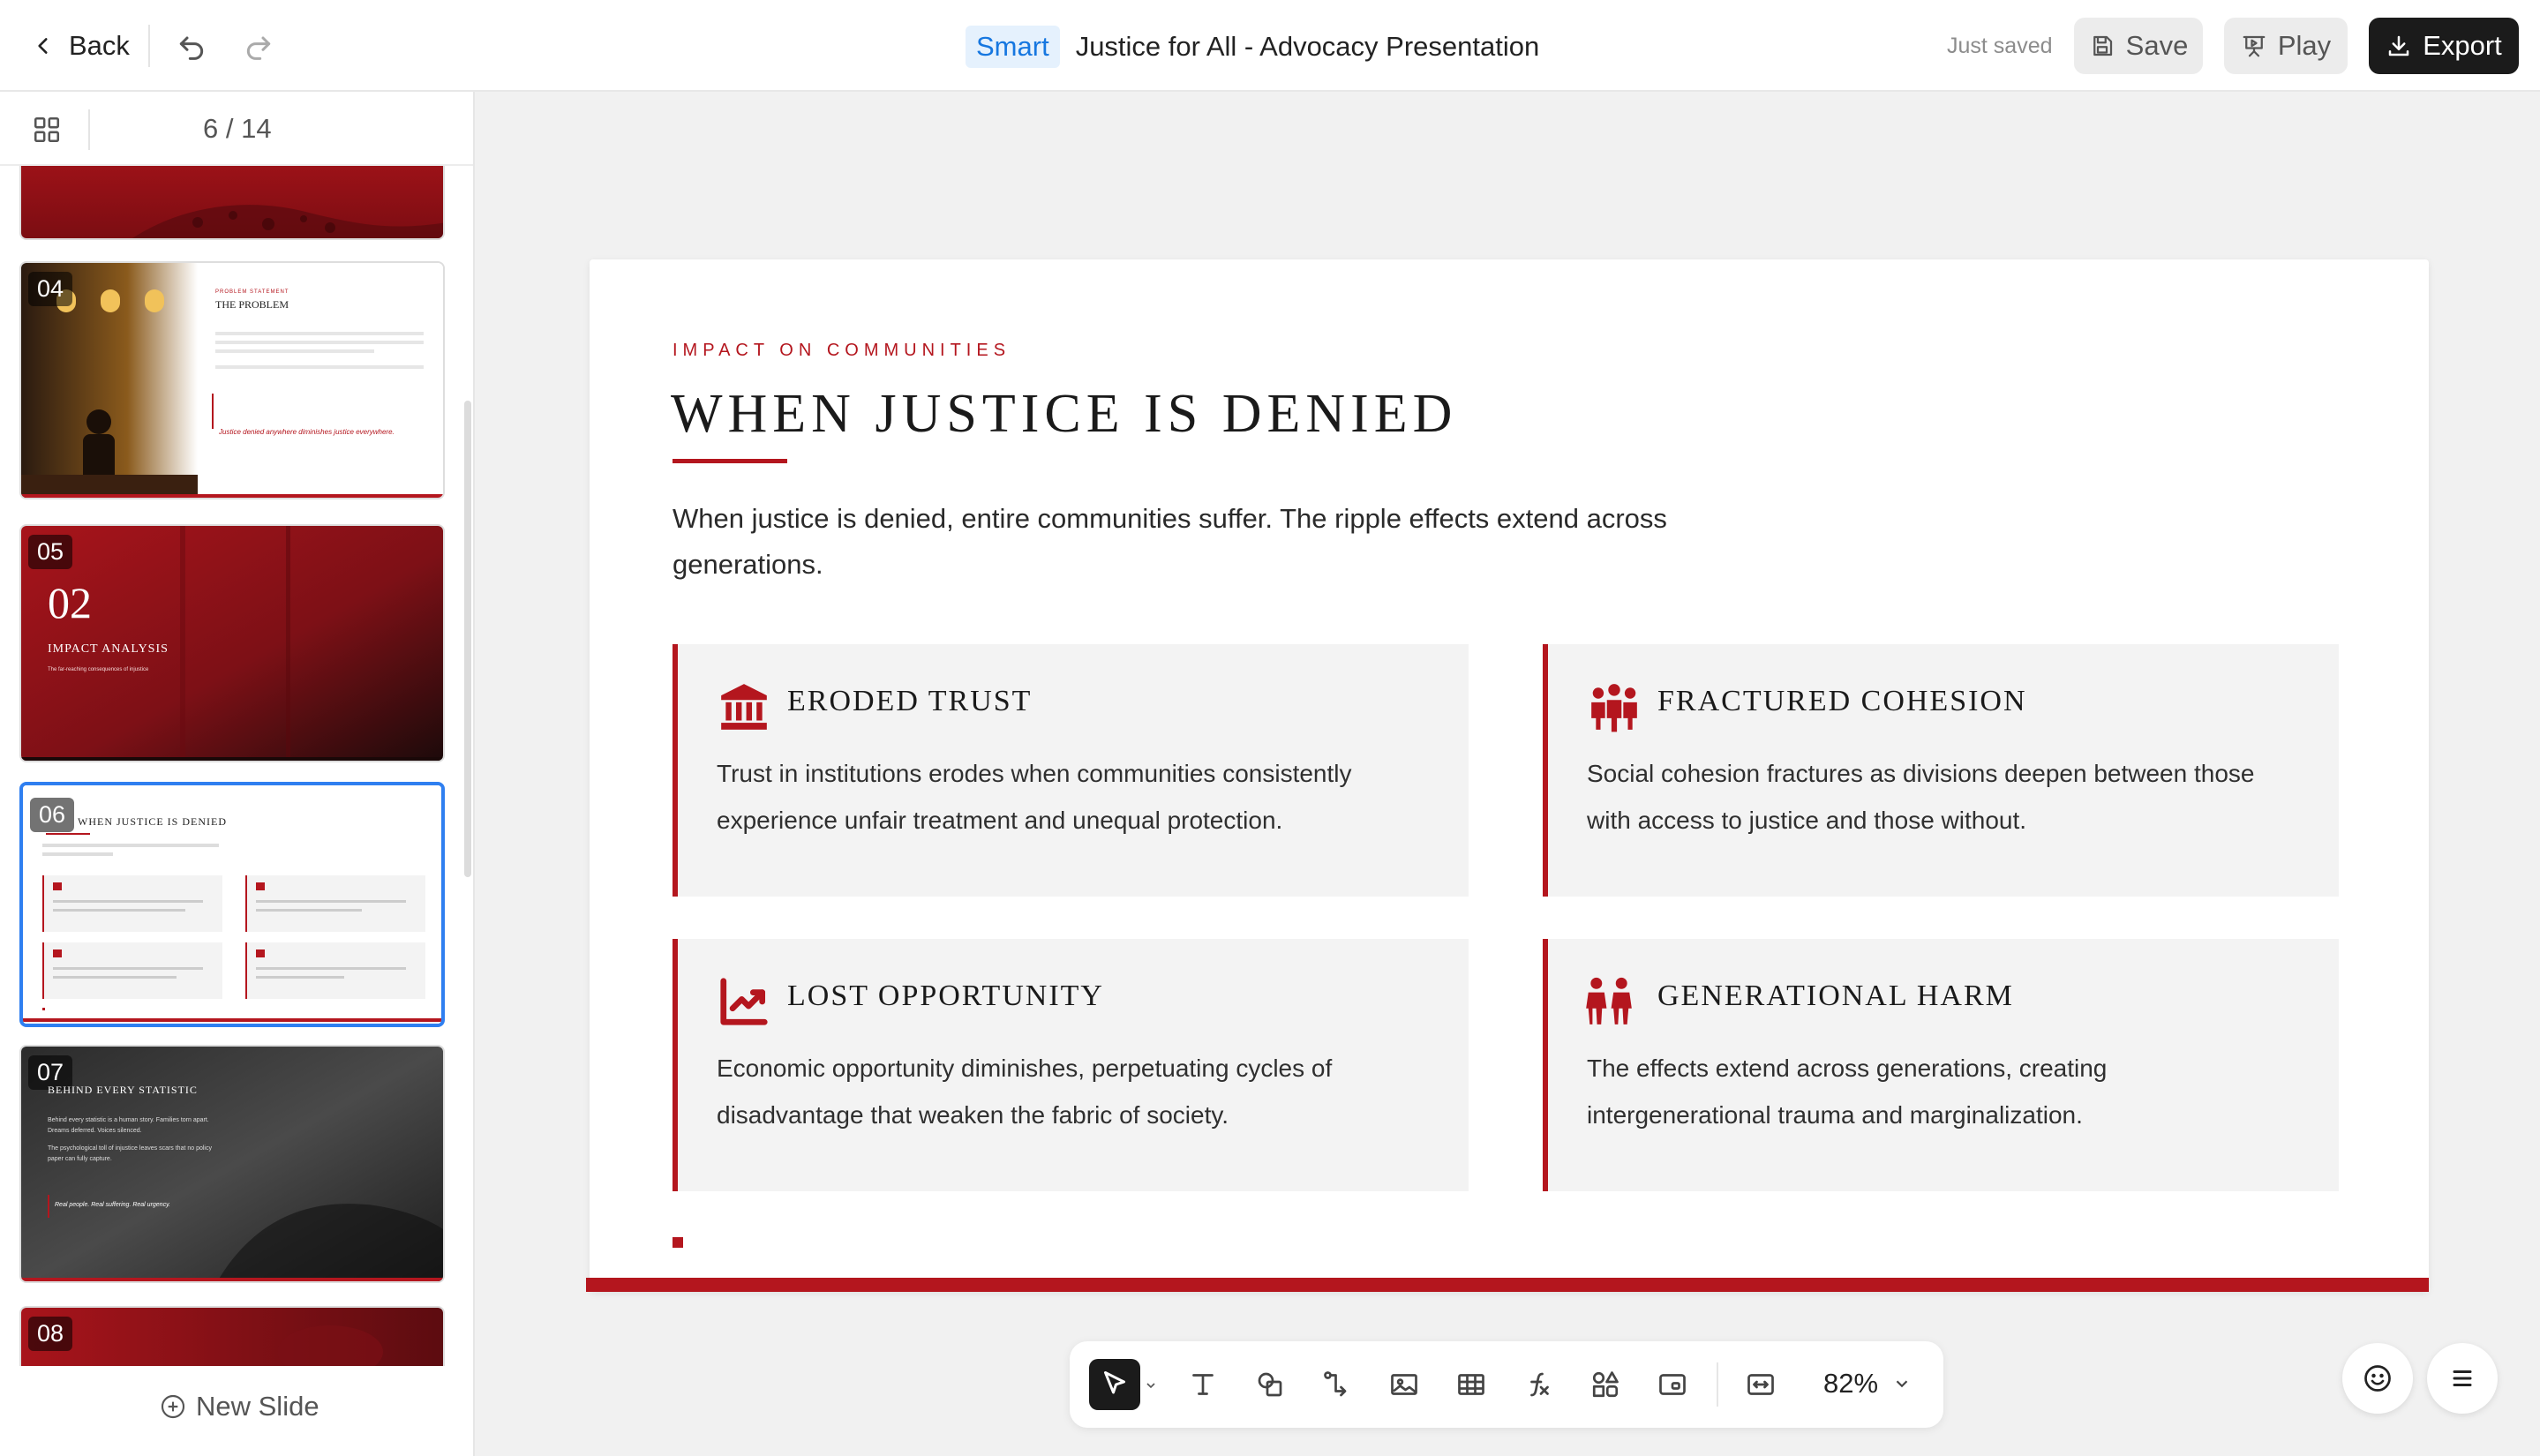  What do you see at coordinates (47, 130) in the screenshot?
I see `grid-view-icon` at bounding box center [47, 130].